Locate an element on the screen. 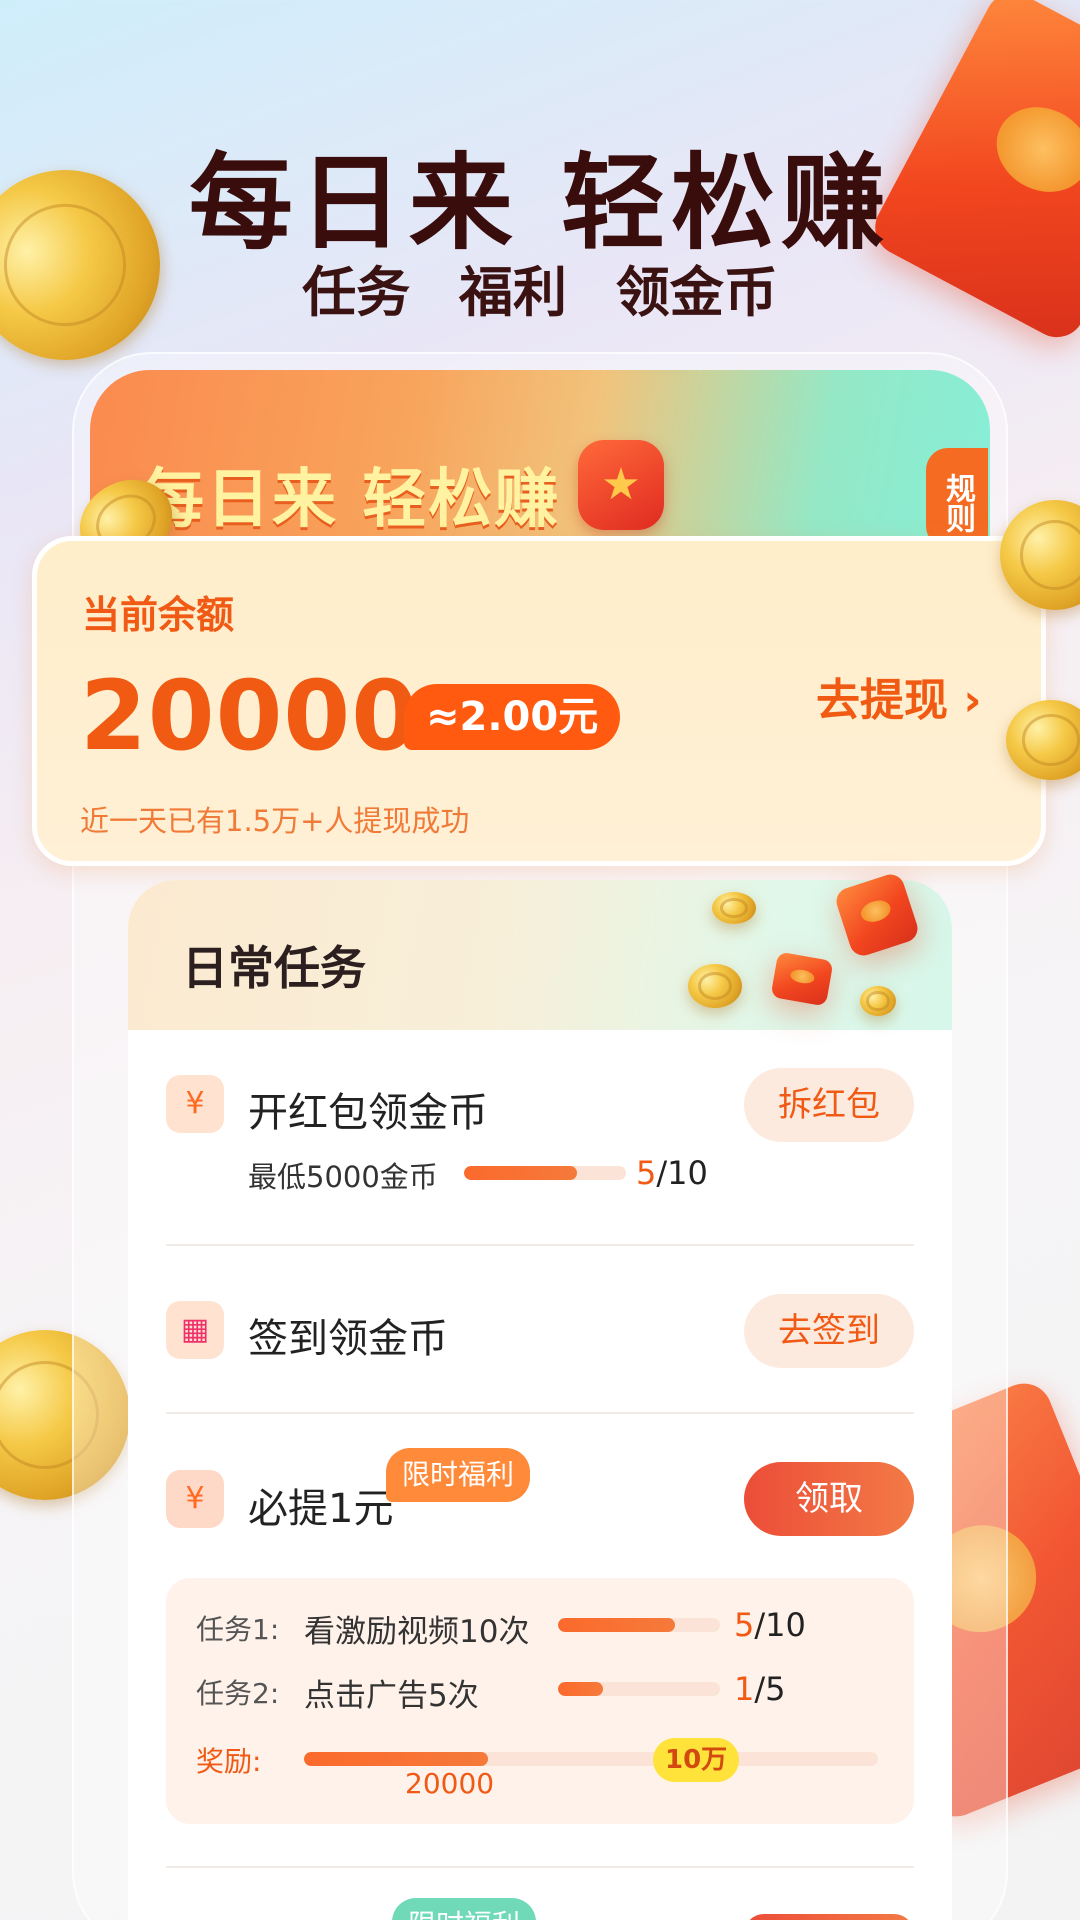  subtask-progress-count: 5/10 is located at coordinates (770, 1625).